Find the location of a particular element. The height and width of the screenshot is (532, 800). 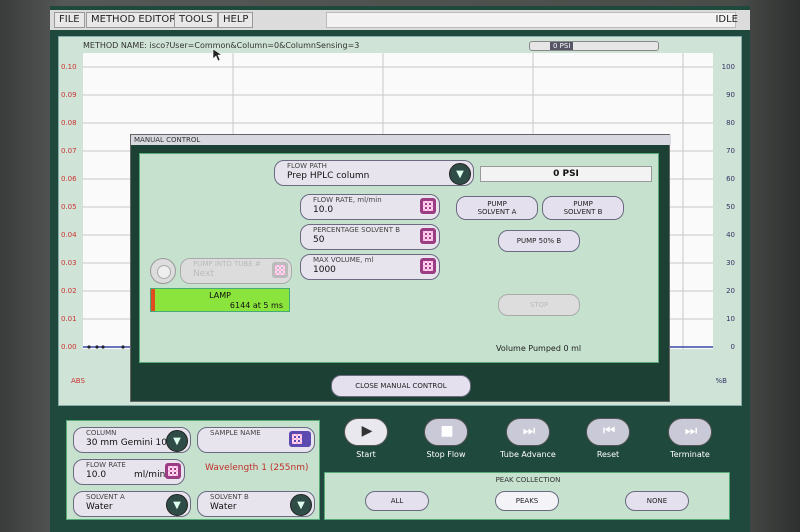

terminate-label: Terminate is located at coordinates (690, 454).